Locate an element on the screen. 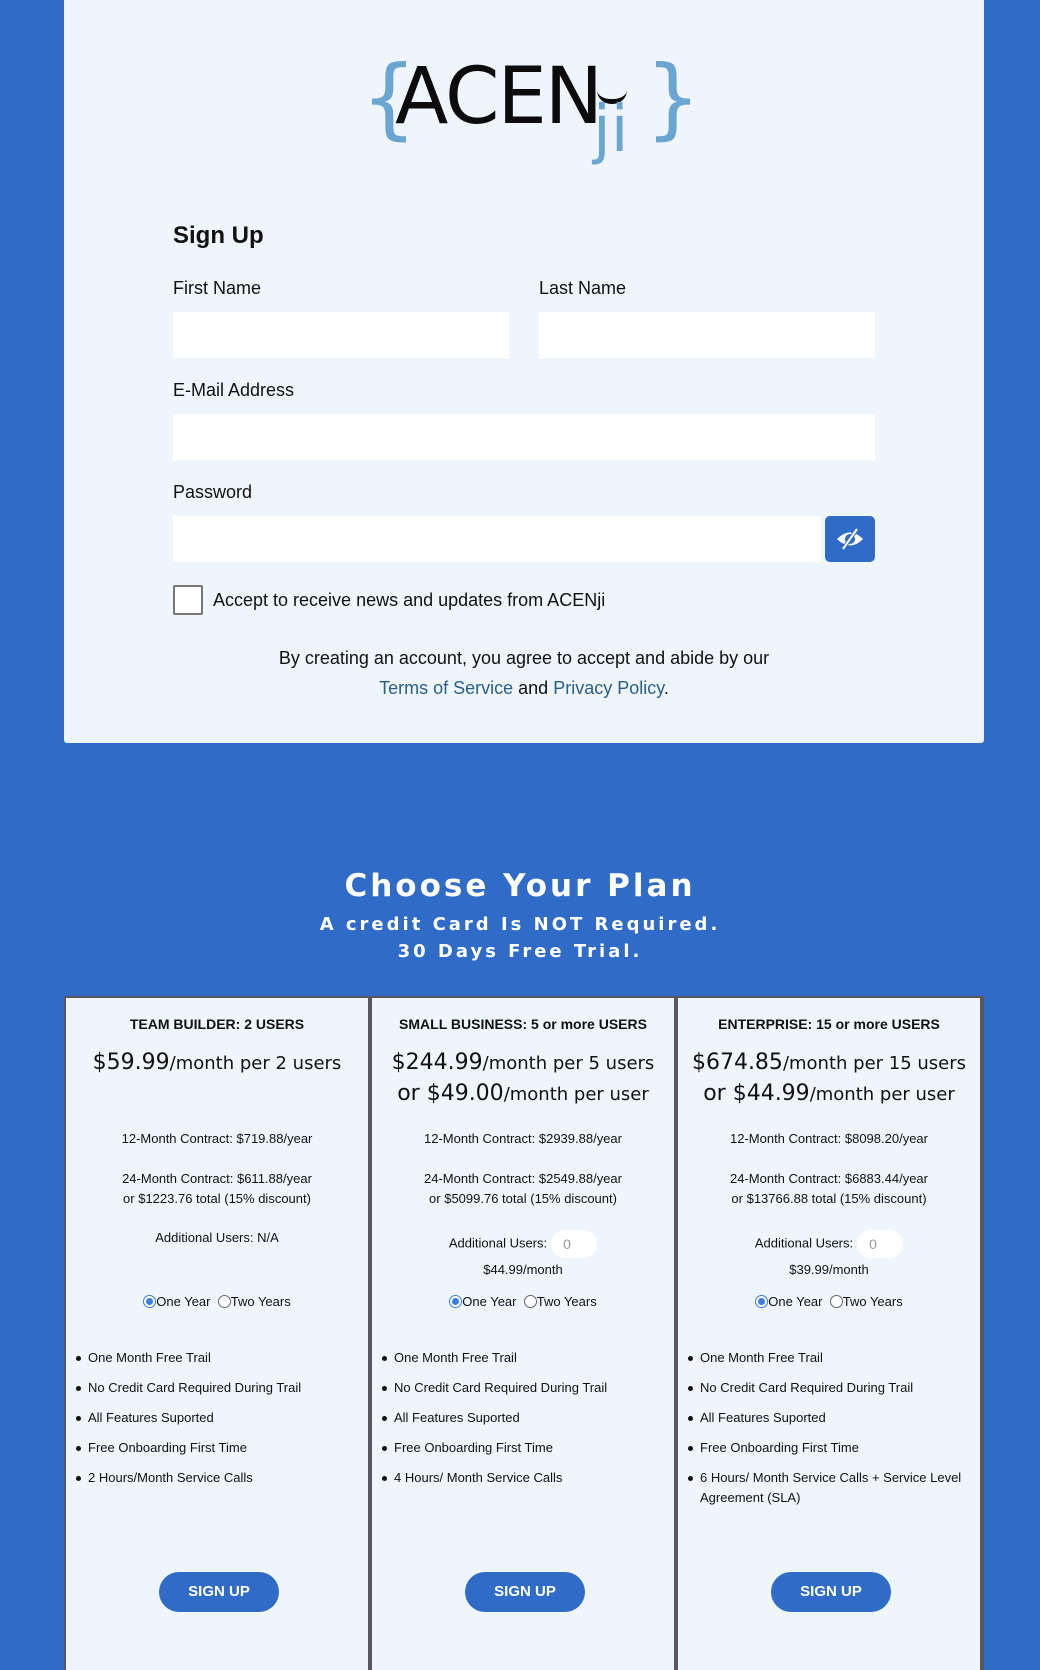  eye-slash-icon is located at coordinates (850, 539).